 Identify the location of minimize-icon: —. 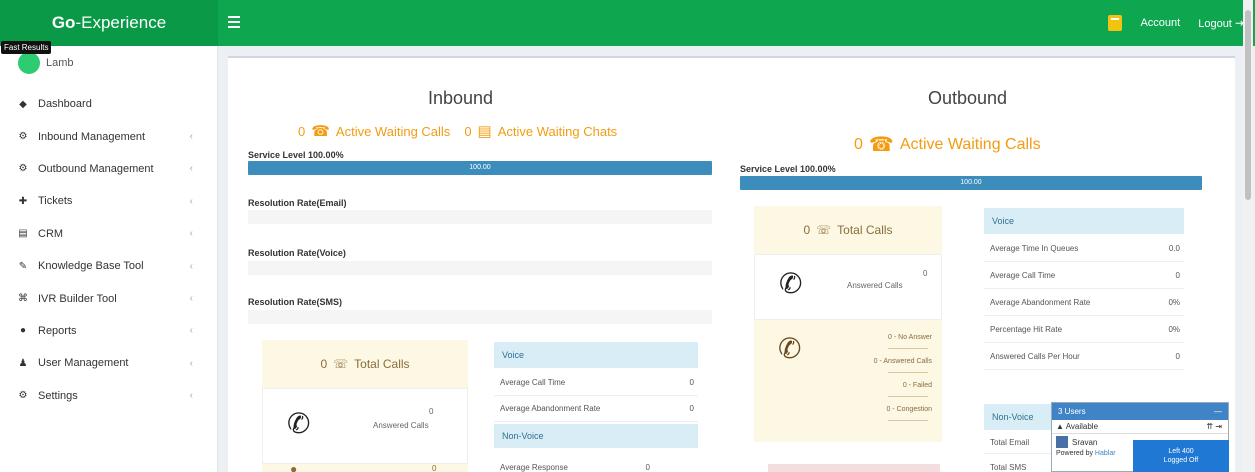
(1218, 411).